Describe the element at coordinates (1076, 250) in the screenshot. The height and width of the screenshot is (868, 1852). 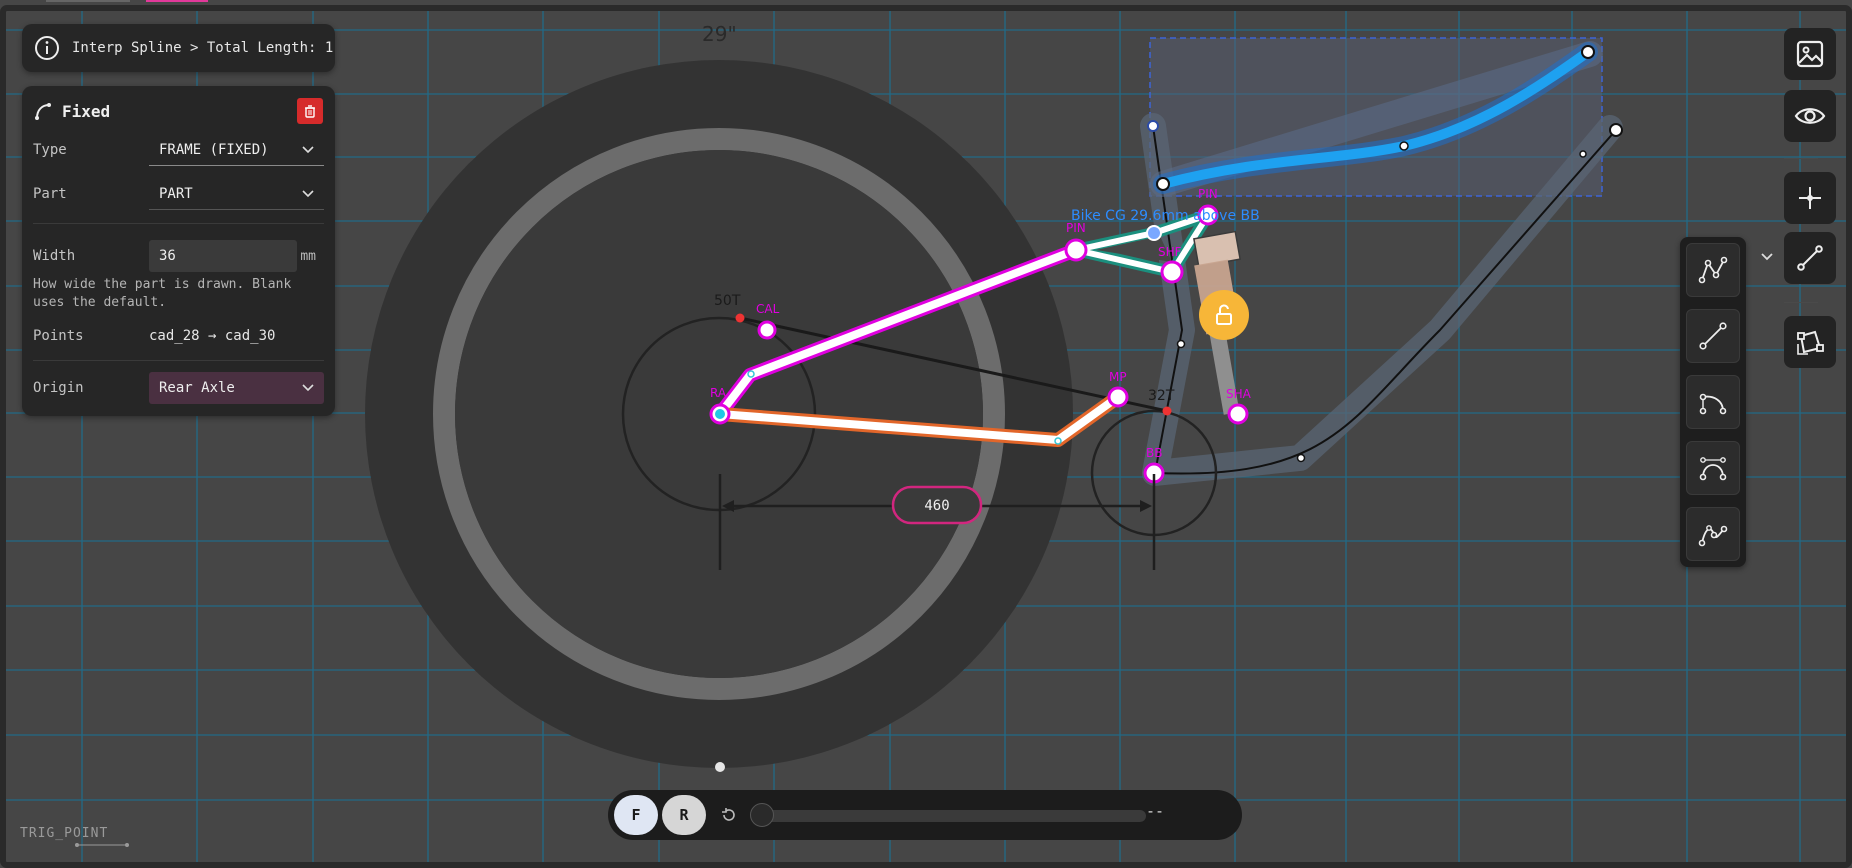
I see `joint-pin` at that location.